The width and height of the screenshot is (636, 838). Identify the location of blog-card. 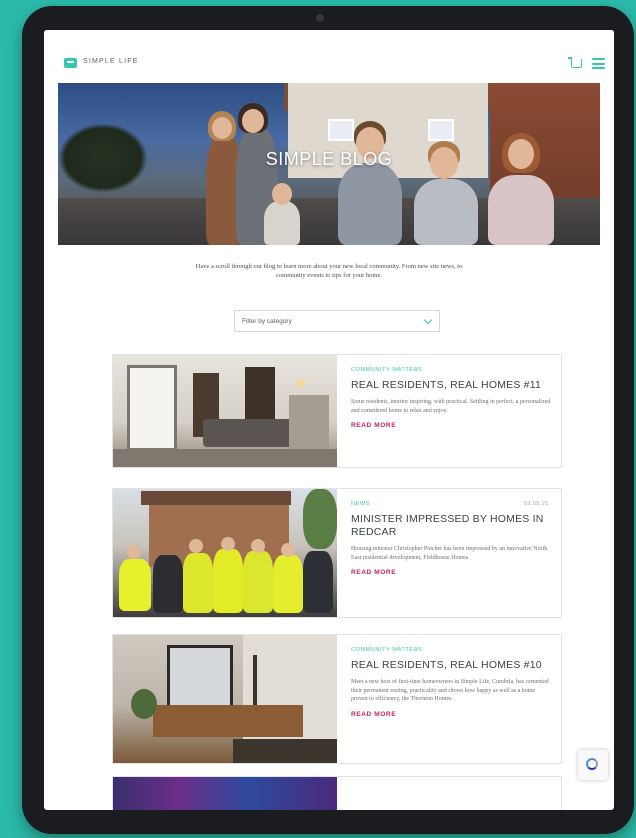
(337, 793).